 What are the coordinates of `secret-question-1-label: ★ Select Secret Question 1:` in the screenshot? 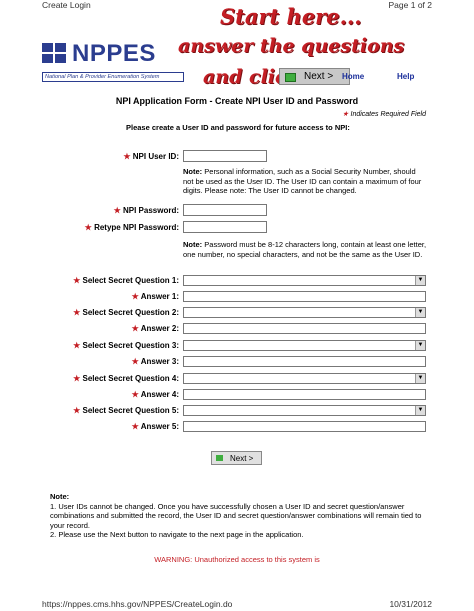 It's located at (126, 280).